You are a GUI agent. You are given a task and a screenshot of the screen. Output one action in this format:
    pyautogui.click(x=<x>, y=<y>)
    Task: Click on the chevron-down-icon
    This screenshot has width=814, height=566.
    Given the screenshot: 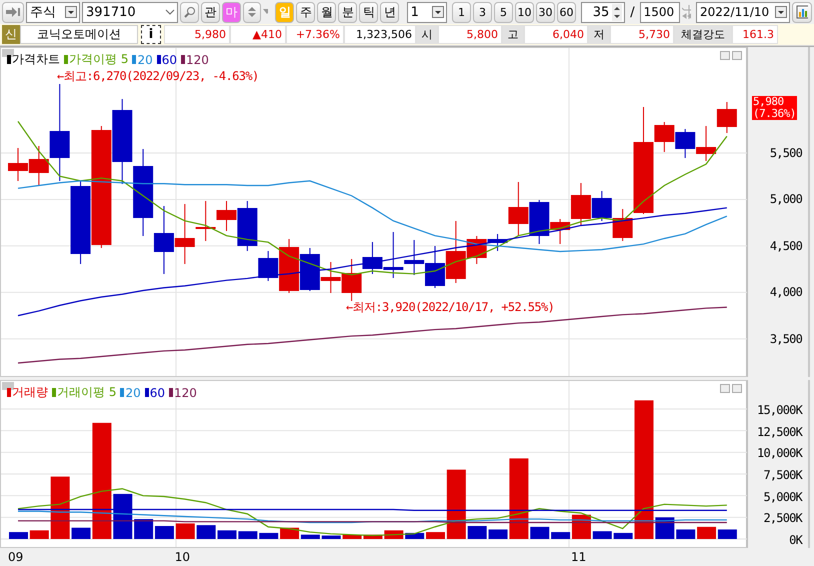 What is the action you would take?
    pyautogui.click(x=170, y=12)
    